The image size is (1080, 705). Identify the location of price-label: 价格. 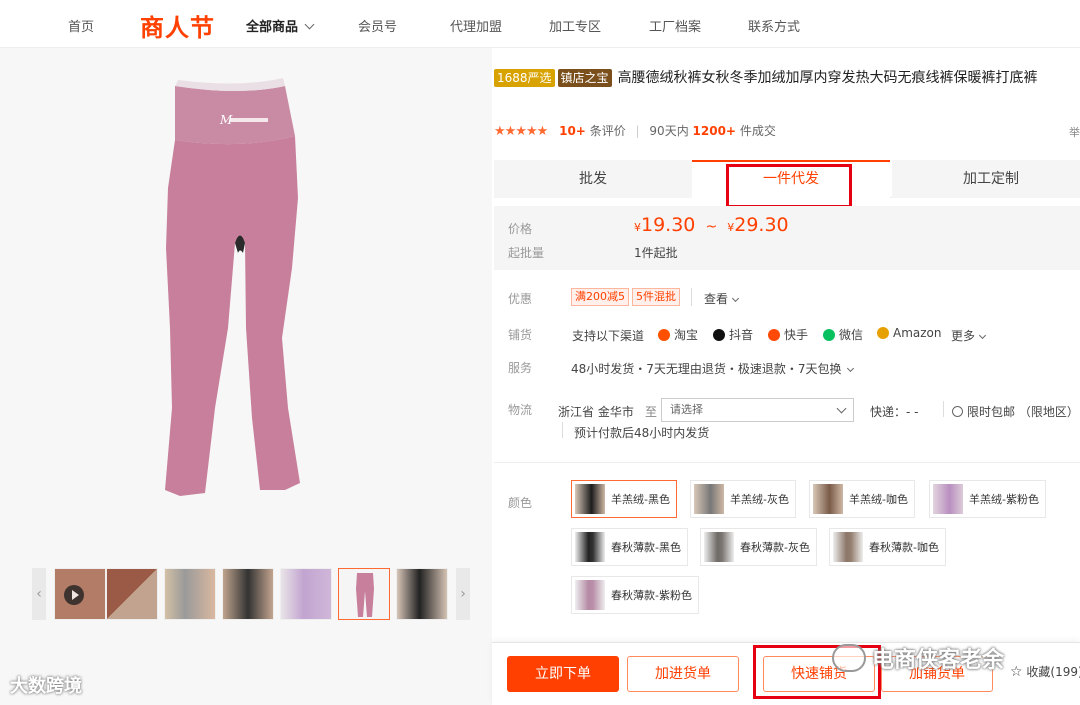
(520, 229).